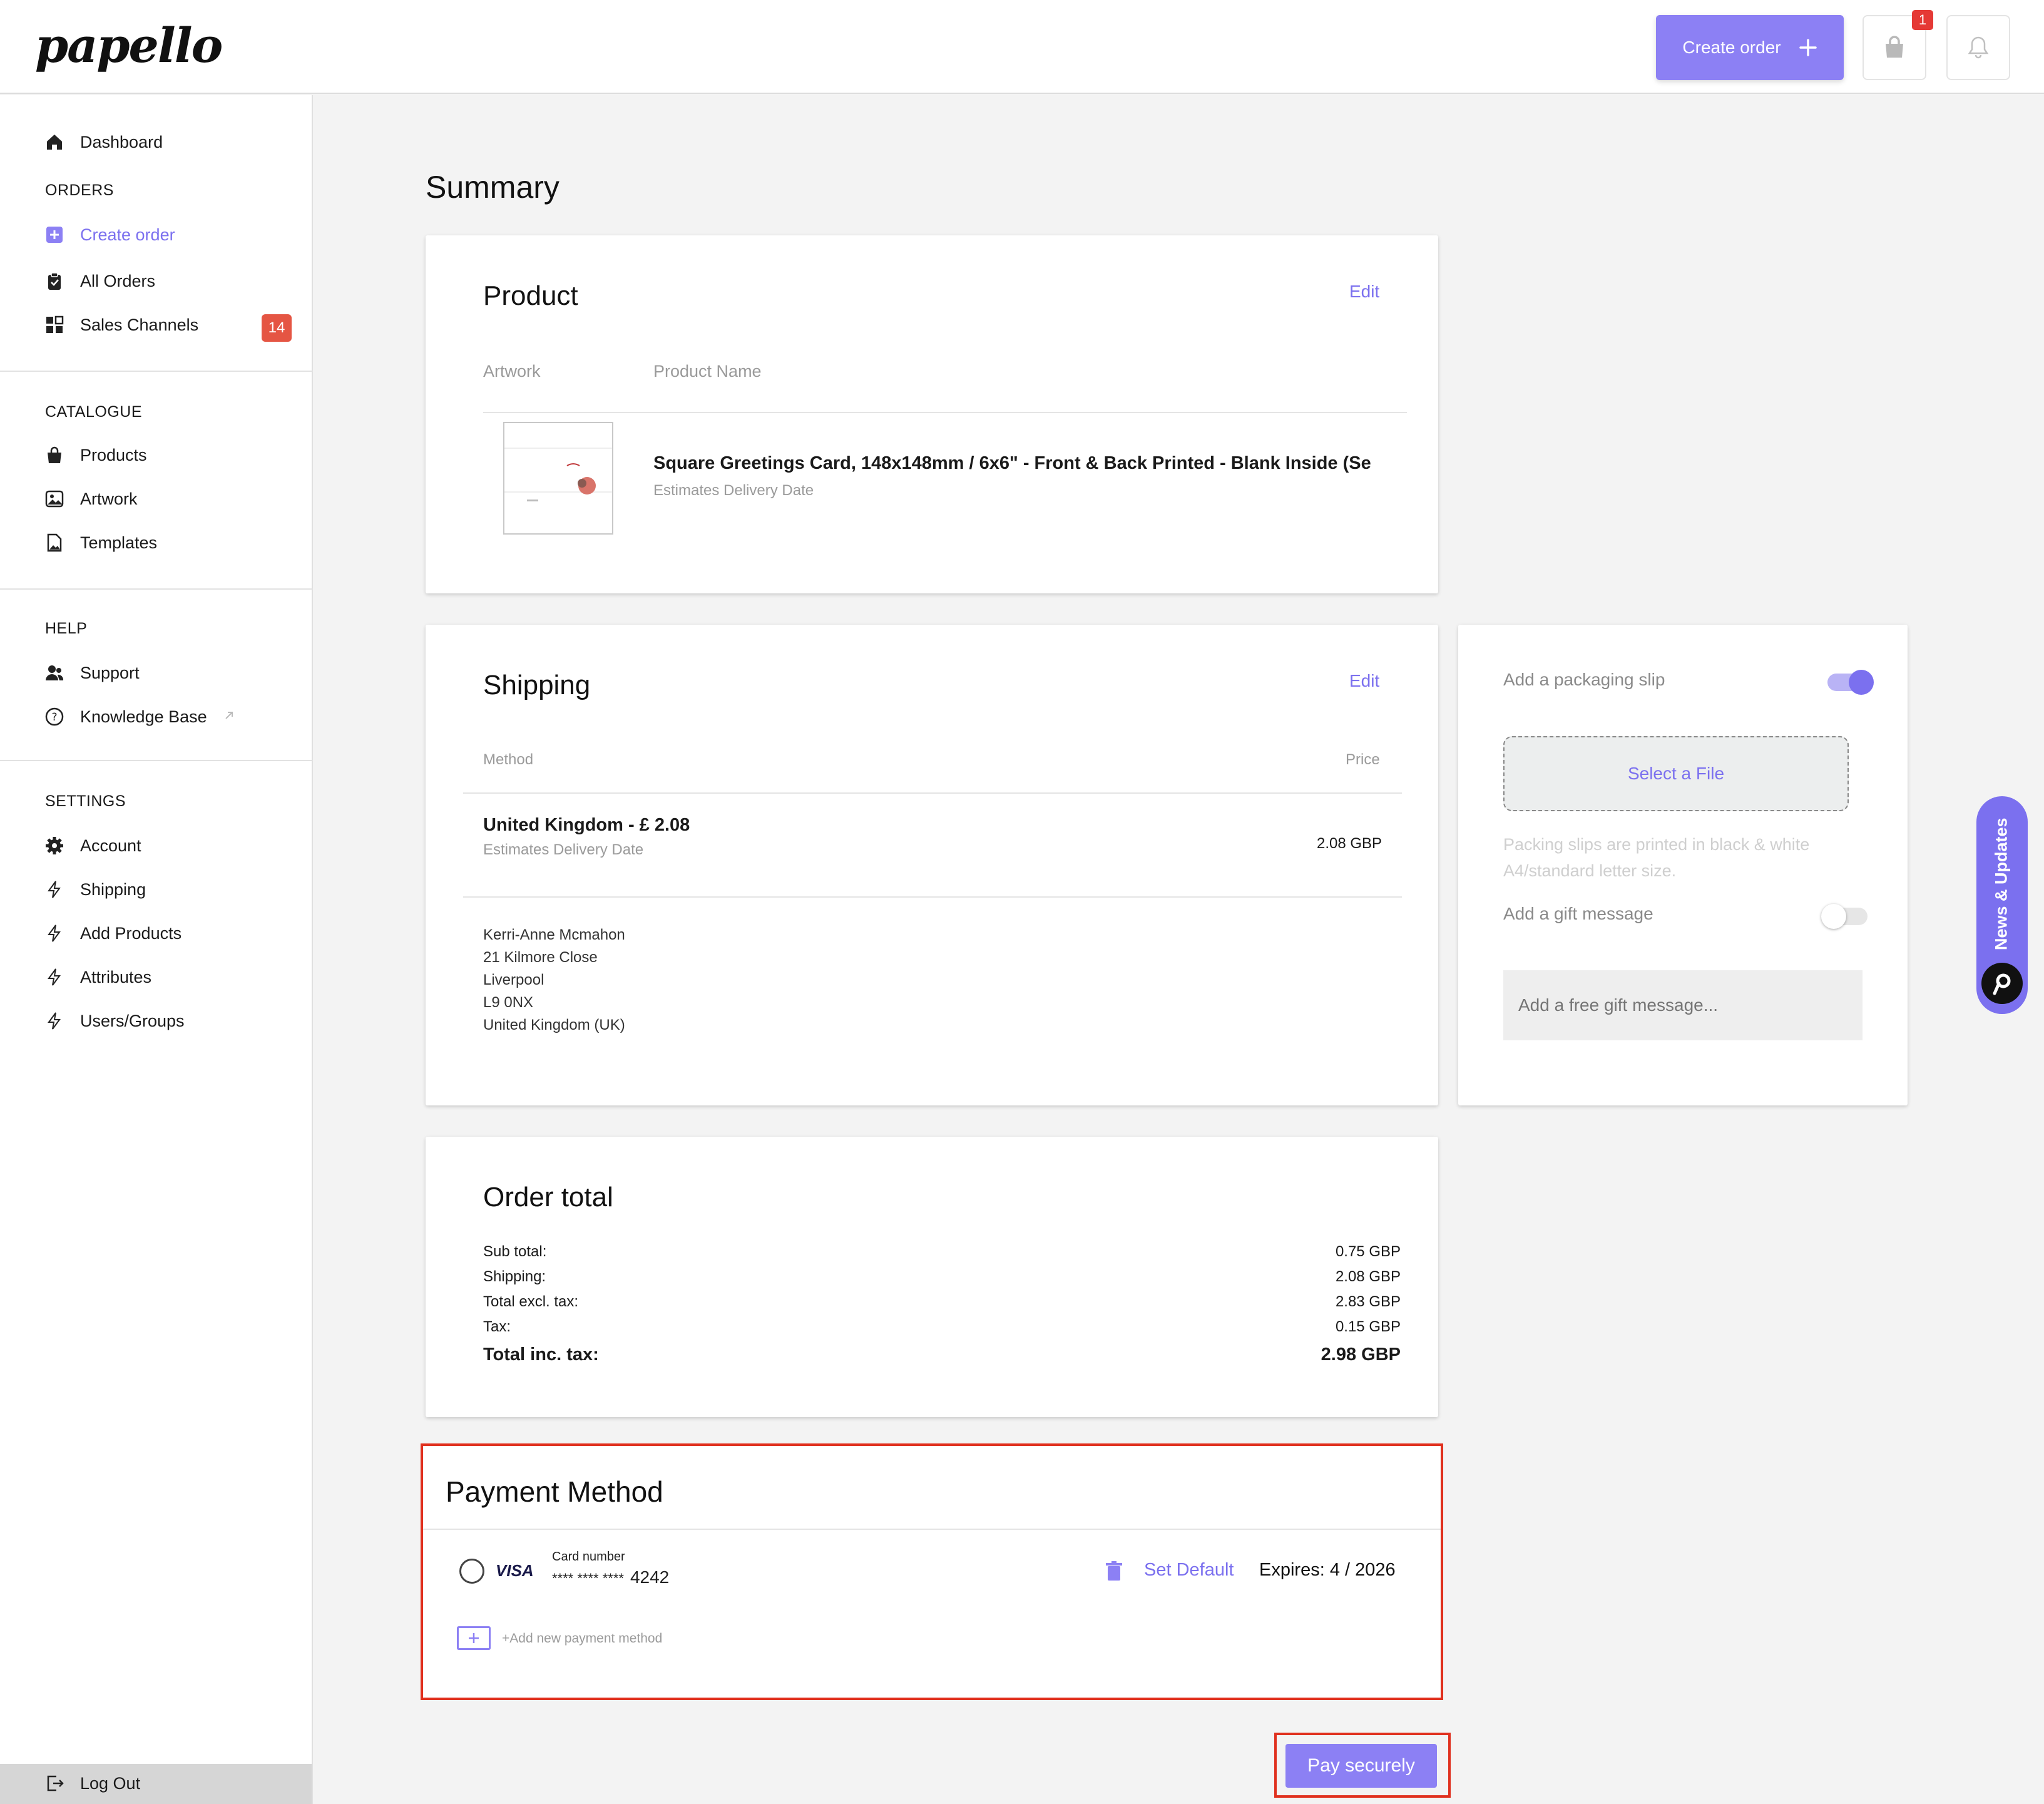 This screenshot has height=1804, width=2044. What do you see at coordinates (118, 280) in the screenshot?
I see `sidebar-item-label: All Orders` at bounding box center [118, 280].